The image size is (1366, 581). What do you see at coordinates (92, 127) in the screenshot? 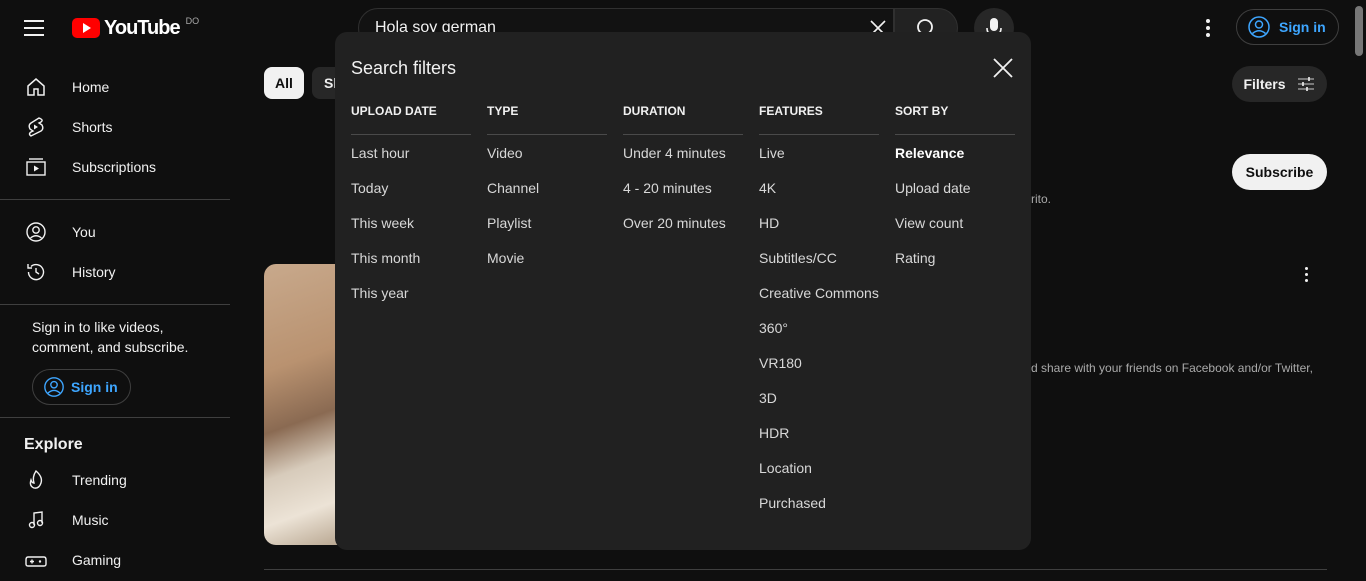
I see `sidebar-item-label: Shorts` at bounding box center [92, 127].